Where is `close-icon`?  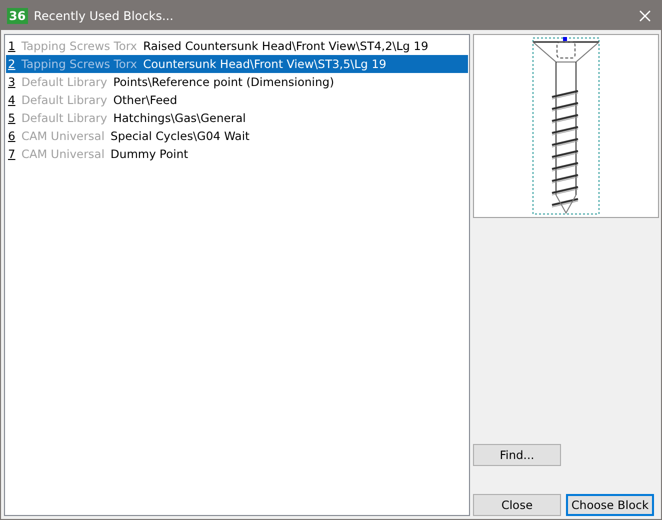 close-icon is located at coordinates (645, 16).